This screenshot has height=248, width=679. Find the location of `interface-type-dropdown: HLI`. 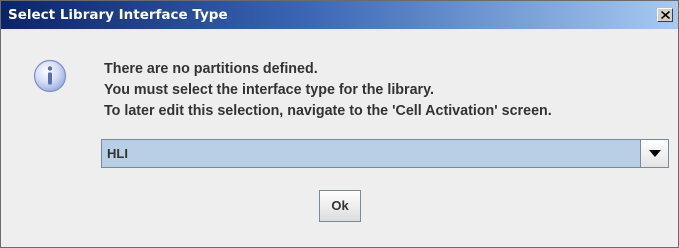

interface-type-dropdown: HLI is located at coordinates (385, 153).